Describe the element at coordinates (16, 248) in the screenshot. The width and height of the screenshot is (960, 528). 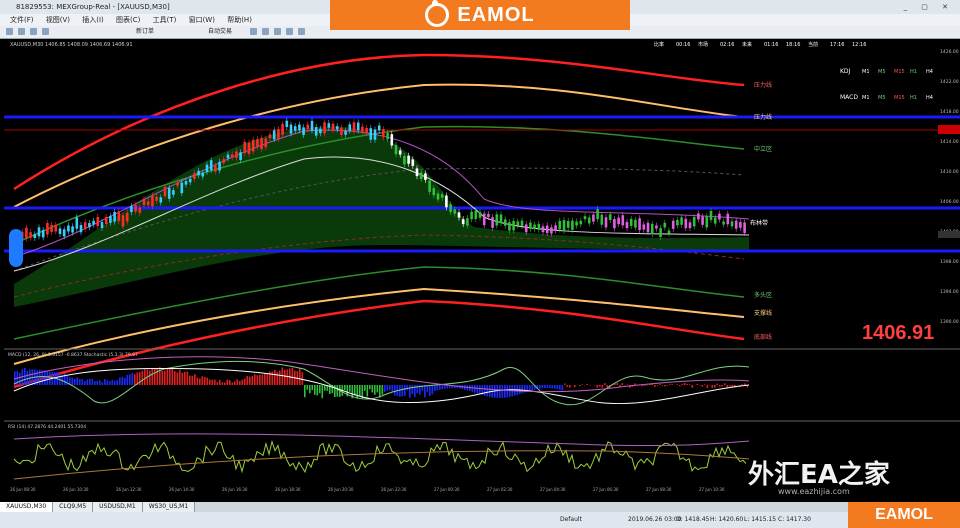
I see `scroll-marker` at that location.